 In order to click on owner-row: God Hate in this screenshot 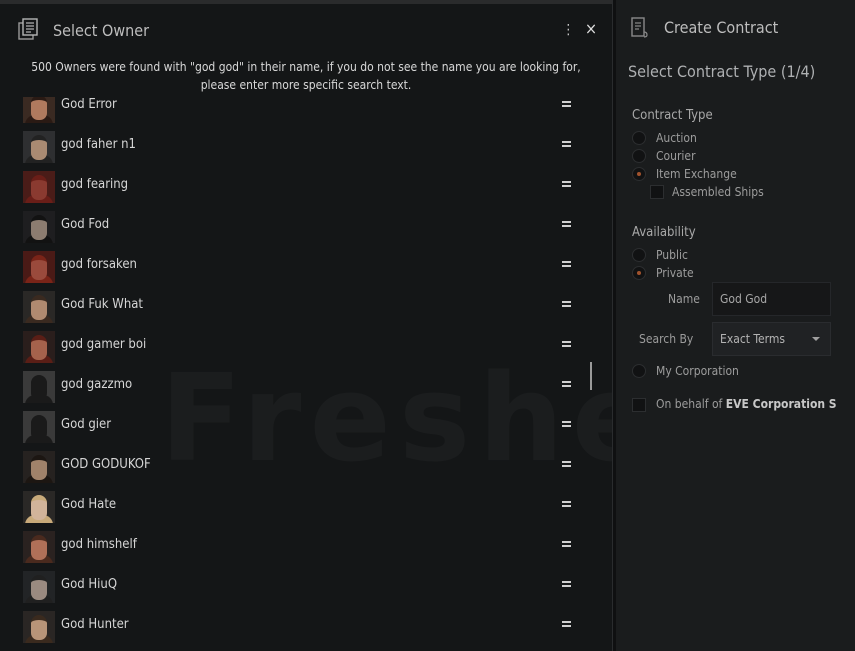, I will do `click(300, 509)`.